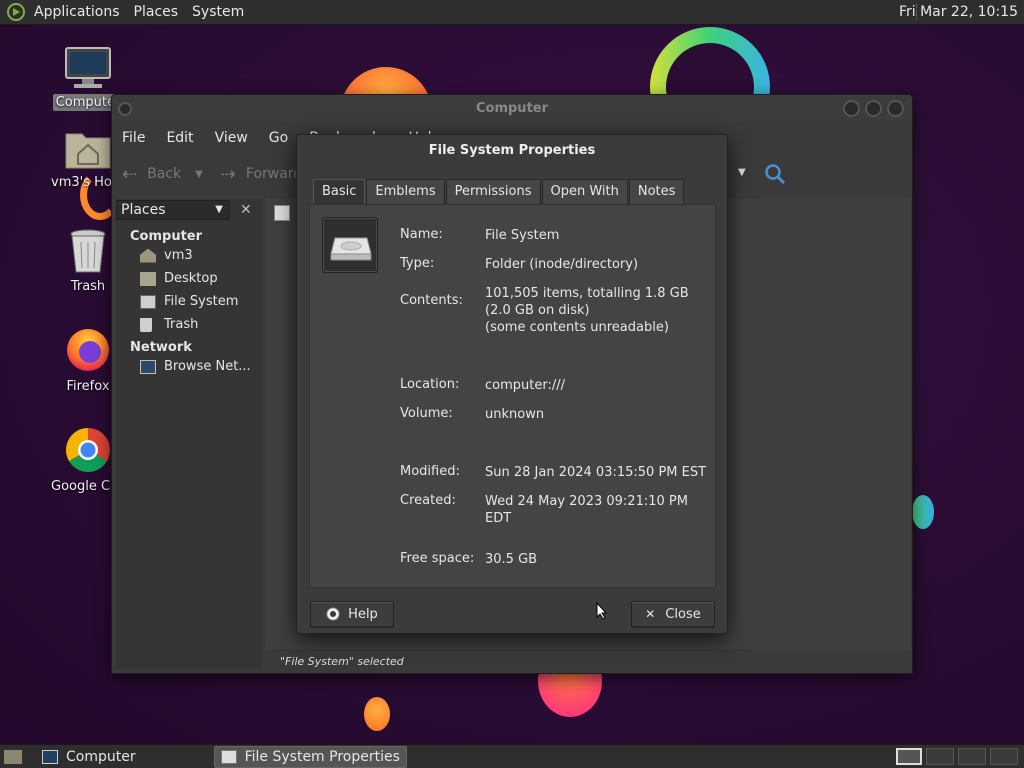 This screenshot has height=768, width=1024. What do you see at coordinates (683, 614) in the screenshot?
I see `close-button-label: Close` at bounding box center [683, 614].